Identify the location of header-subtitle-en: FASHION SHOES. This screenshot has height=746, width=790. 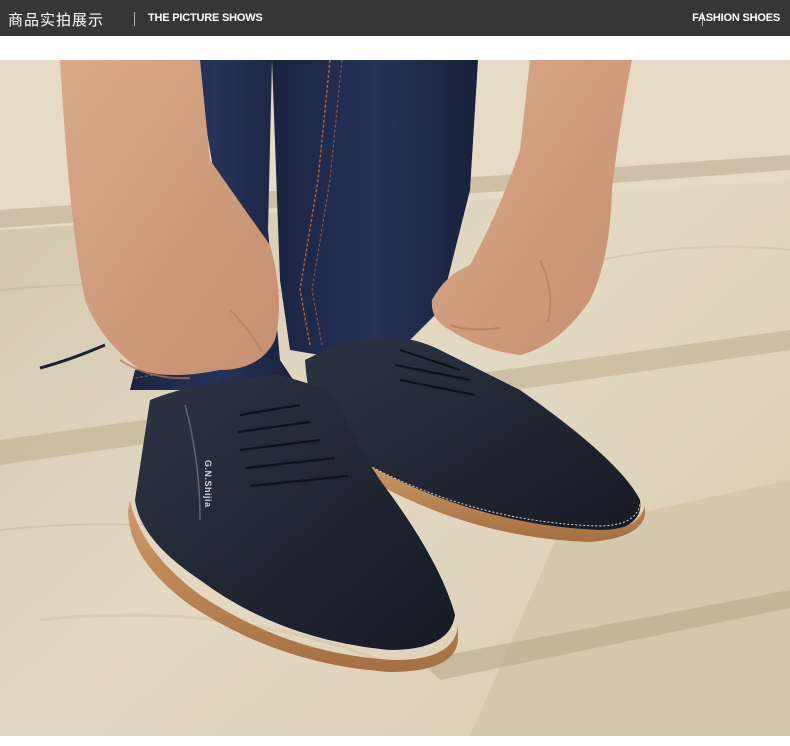
(736, 18).